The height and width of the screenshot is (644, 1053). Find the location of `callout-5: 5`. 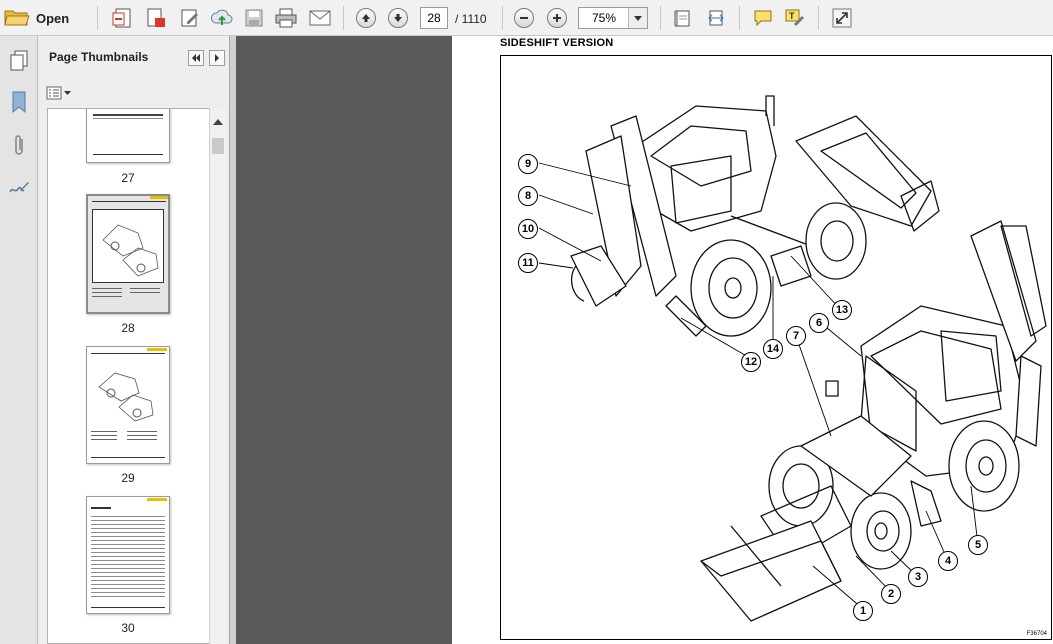

callout-5: 5 is located at coordinates (978, 545).